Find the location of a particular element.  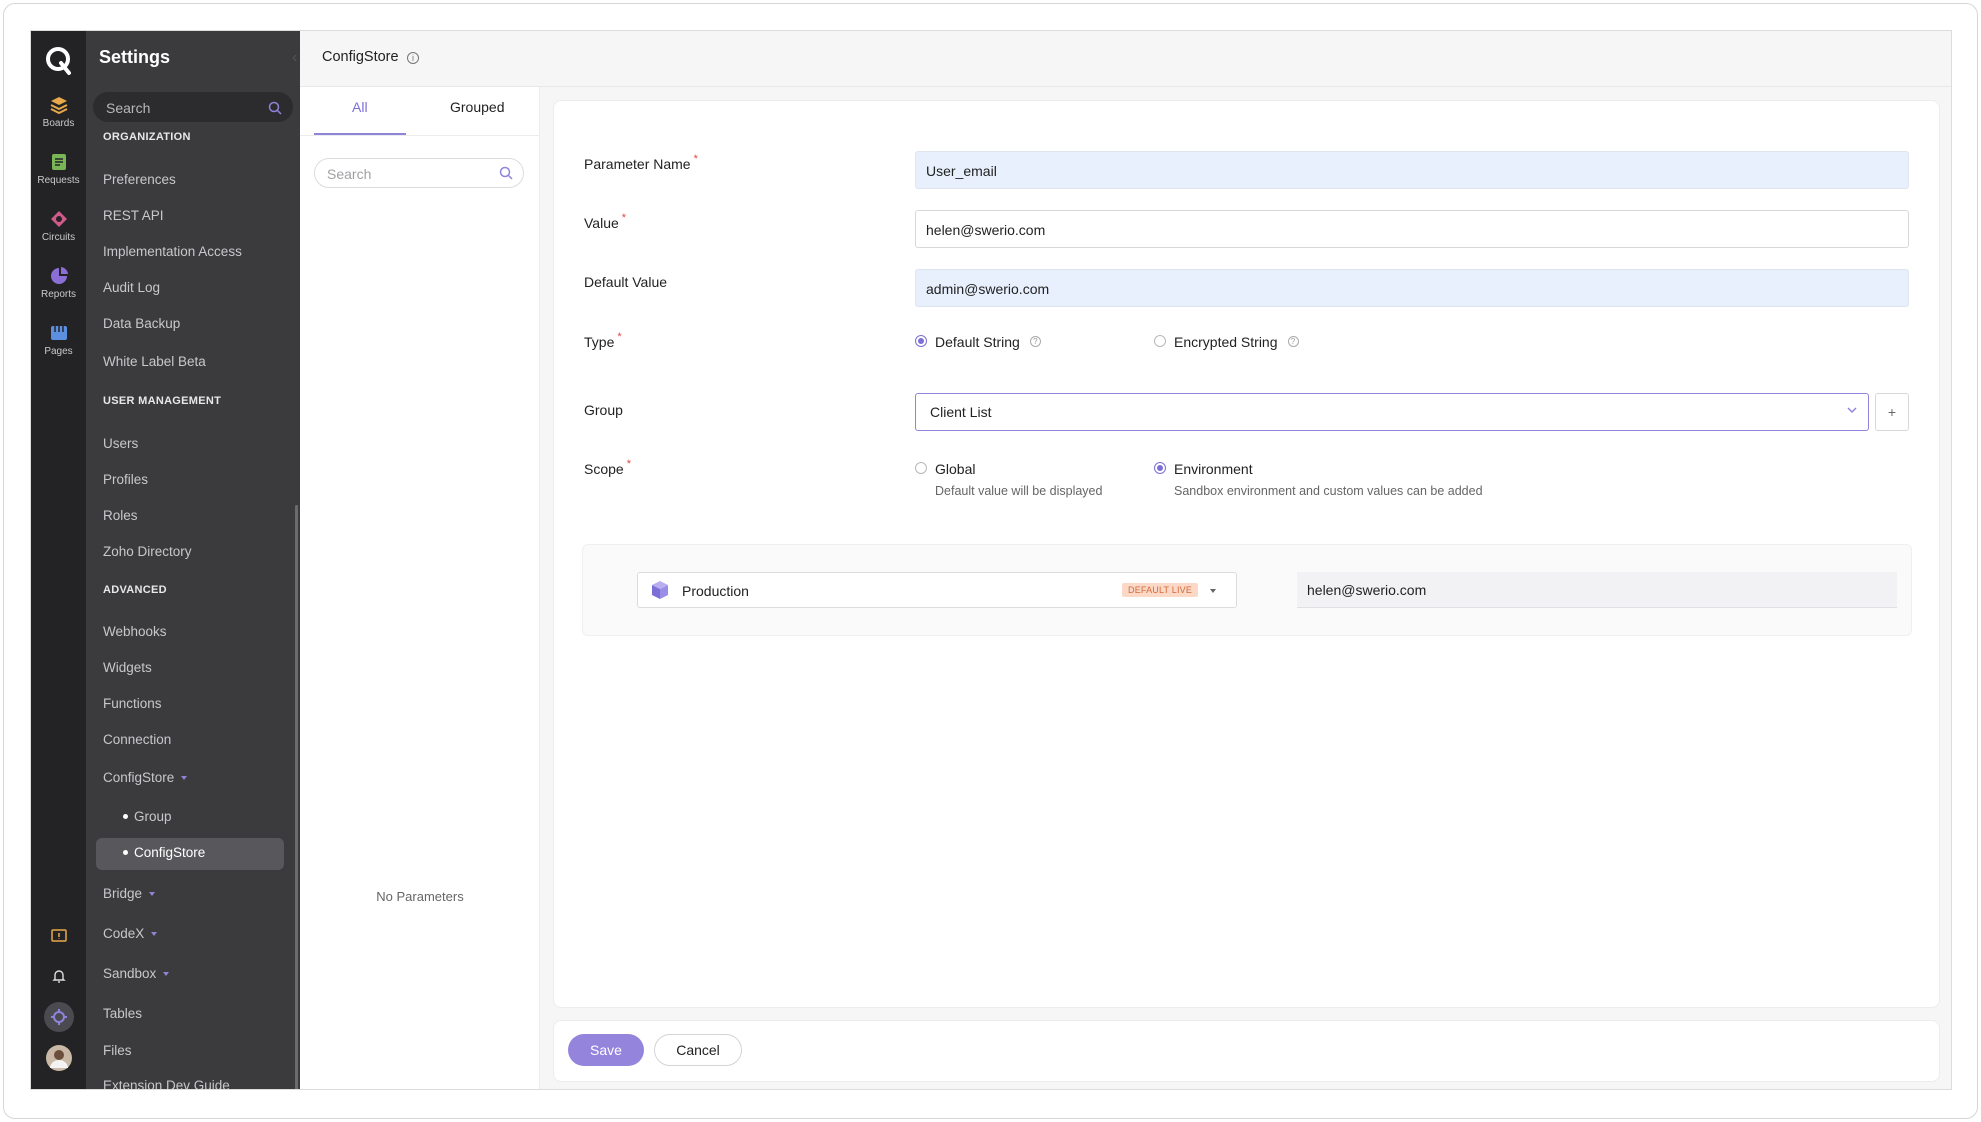

user-avatar is located at coordinates (58, 1060).